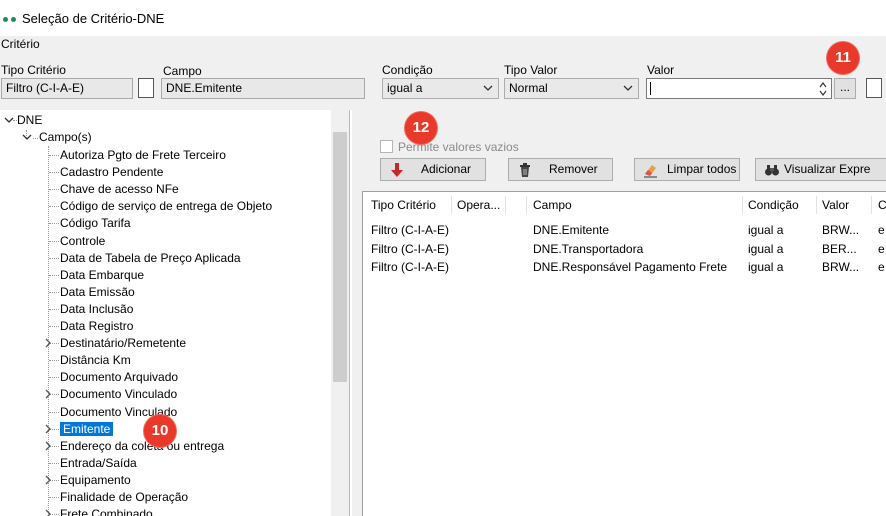 The width and height of the screenshot is (886, 516). Describe the element at coordinates (45, 88) in the screenshot. I see `tipo-criterio-value: Filtro (C-I-A-E)` at that location.